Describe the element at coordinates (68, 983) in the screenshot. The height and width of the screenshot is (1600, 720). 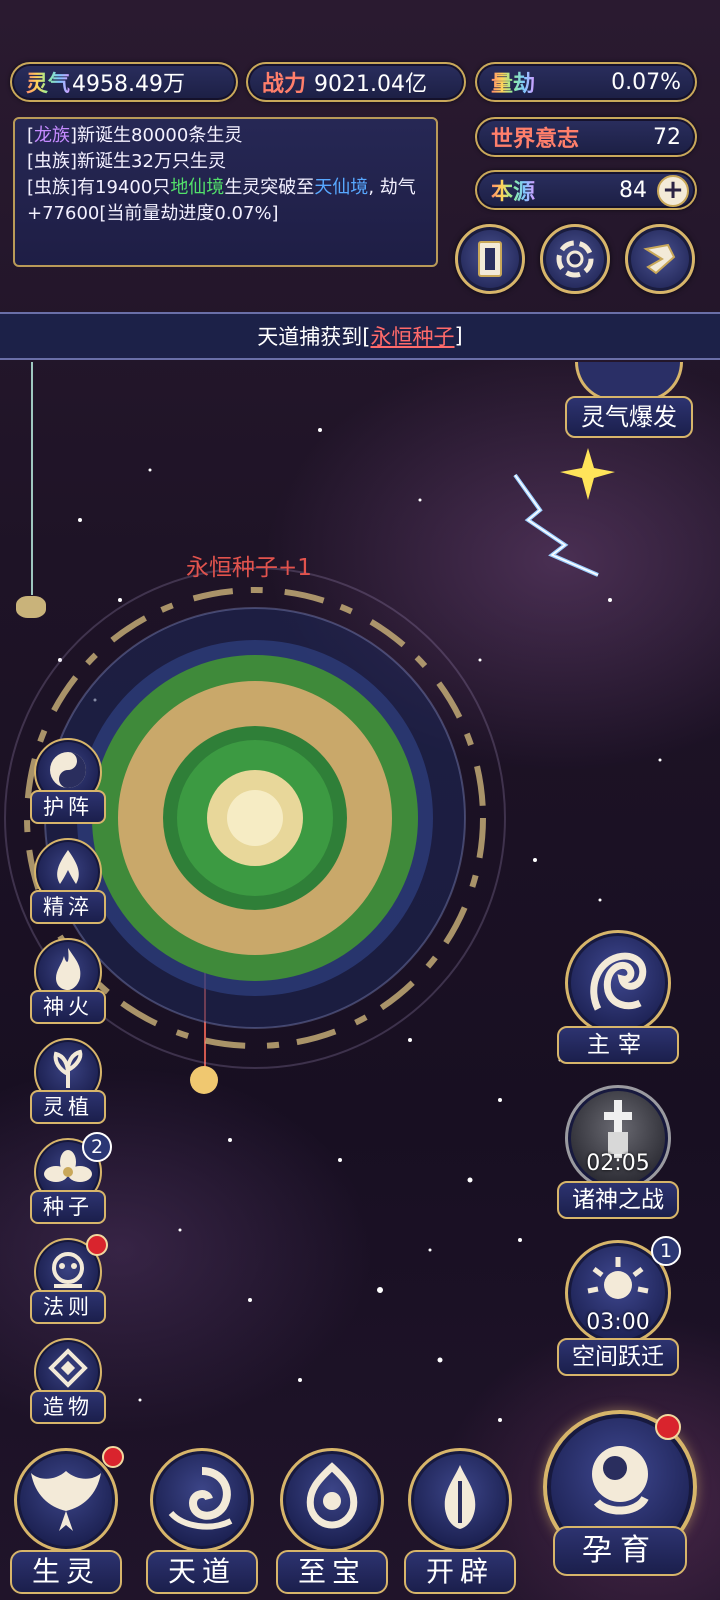
I see `left-button-shenhuo: 神火` at that location.